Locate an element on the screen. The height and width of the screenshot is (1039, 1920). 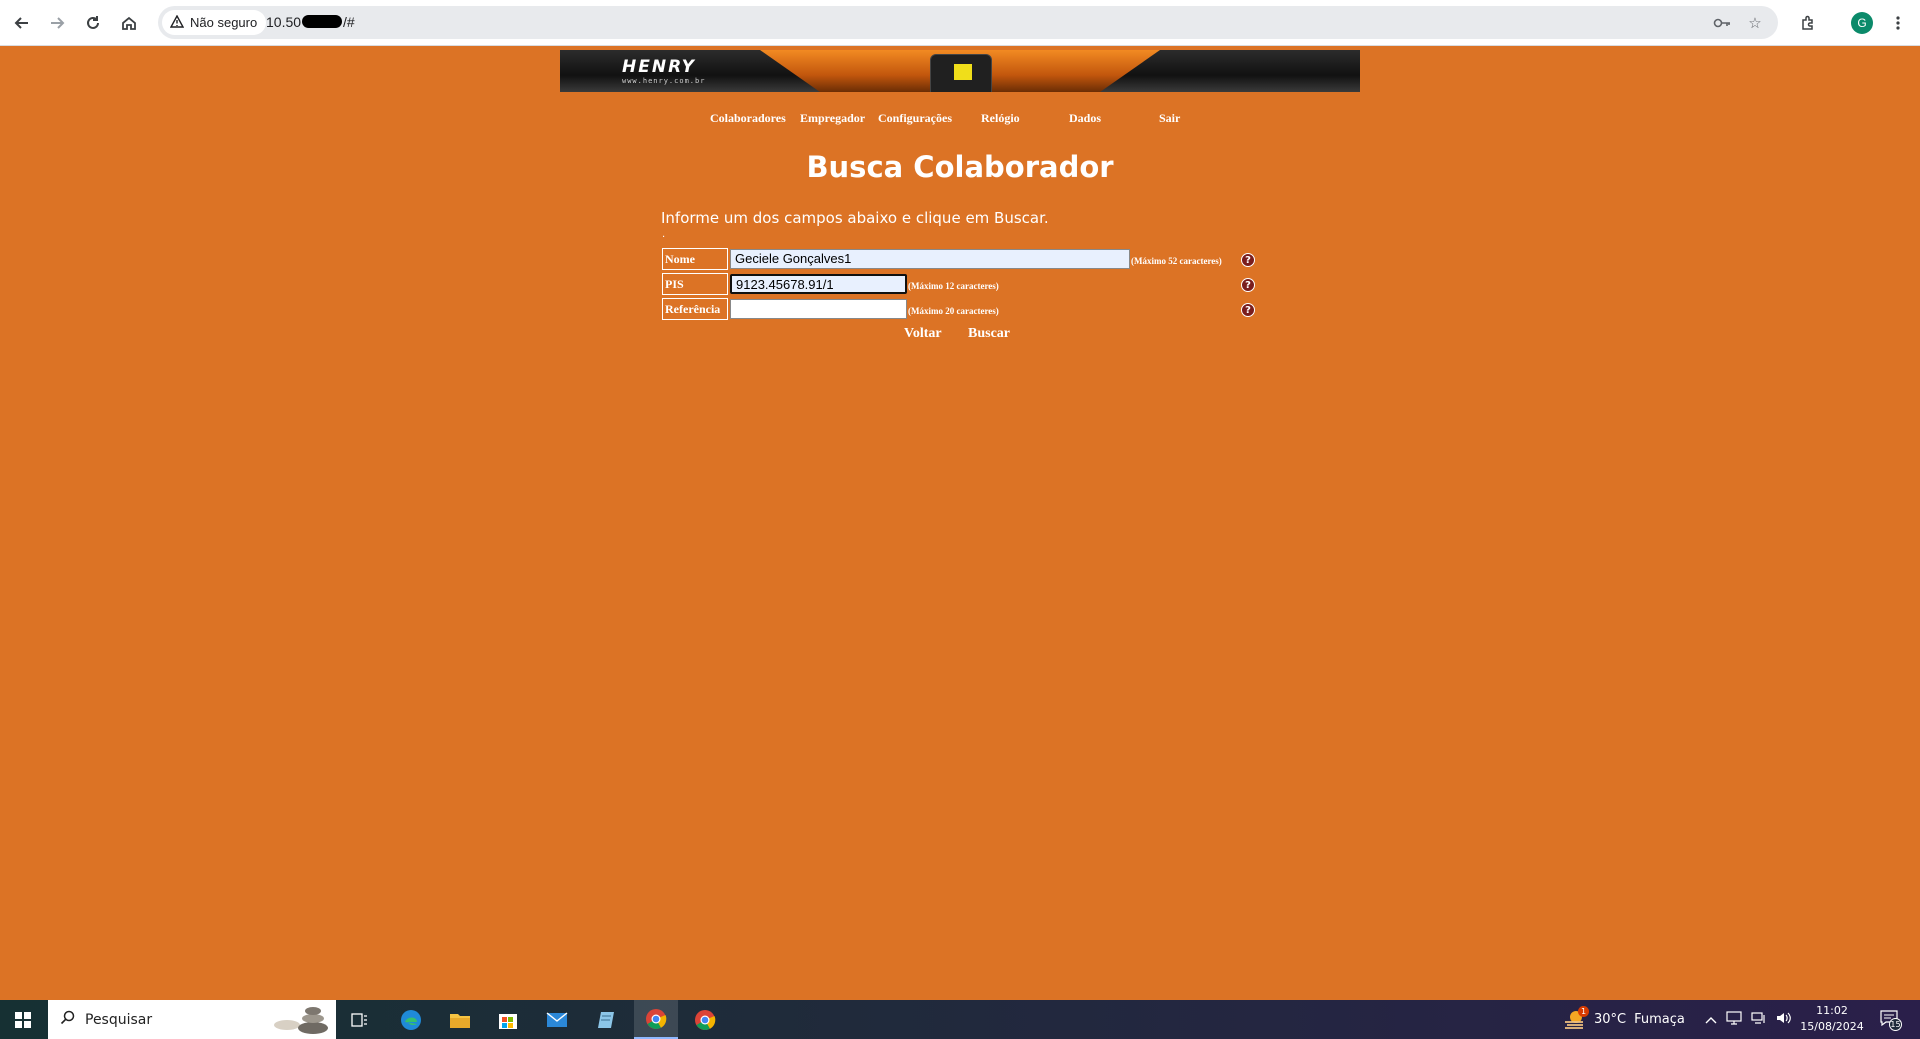
taskbar-search: Pesquisar is located at coordinates (192, 1019).